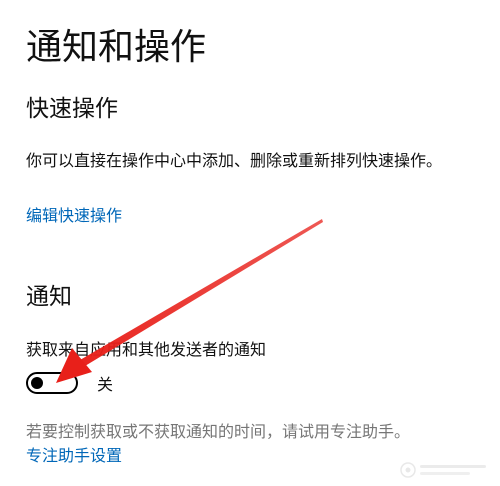 This screenshot has width=500, height=486. I want to click on notifications-toggle-label: 获取来自应用和其他发送者的通知, so click(146, 349).